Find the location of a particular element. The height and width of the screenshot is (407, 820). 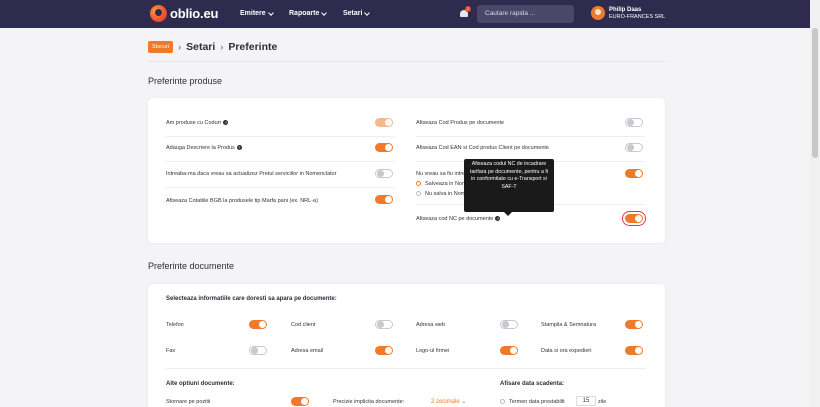

label-cod-client: Cod client is located at coordinates (303, 325).